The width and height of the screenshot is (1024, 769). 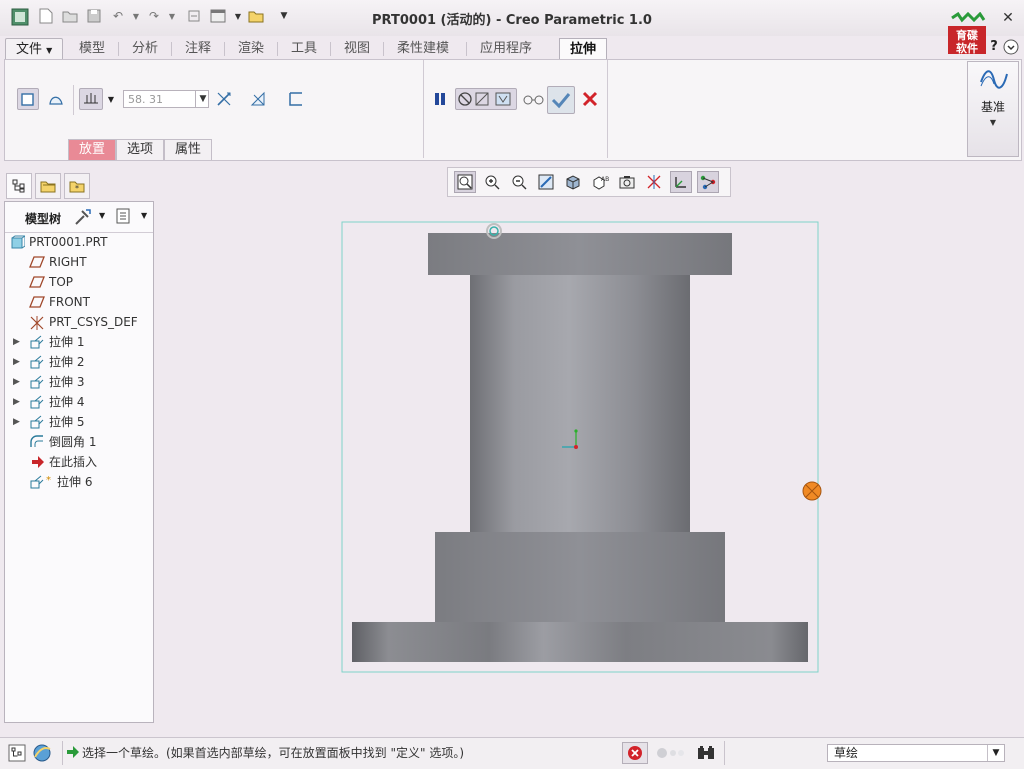 I want to click on subtab-properties: 属性, so click(x=188, y=149).